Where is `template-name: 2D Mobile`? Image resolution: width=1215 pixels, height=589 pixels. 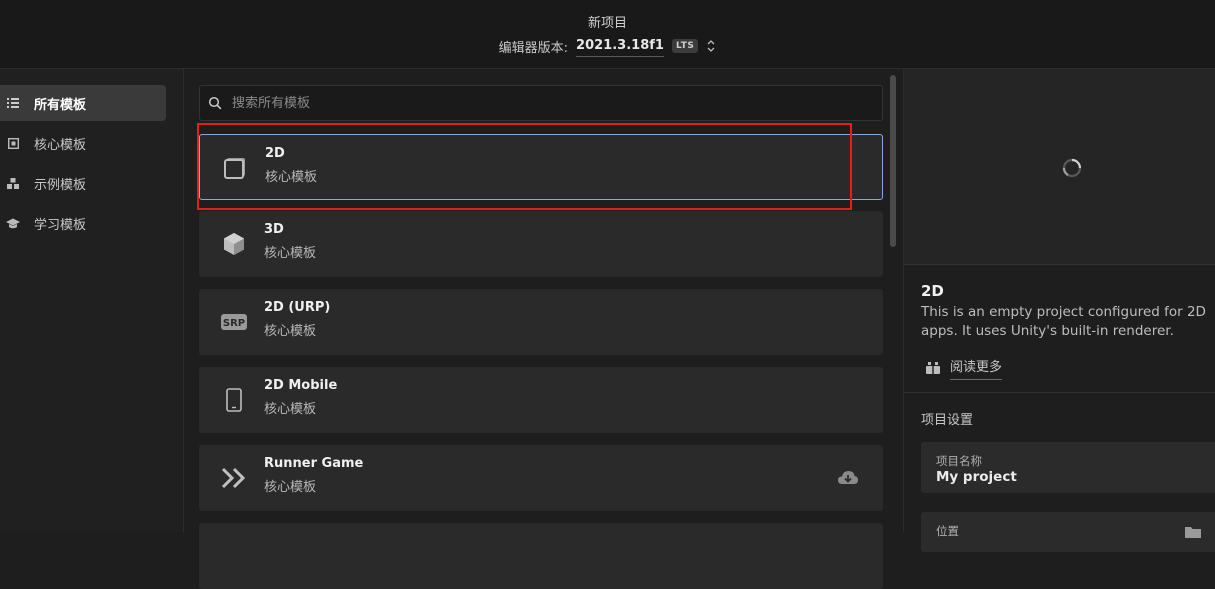 template-name: 2D Mobile is located at coordinates (301, 385).